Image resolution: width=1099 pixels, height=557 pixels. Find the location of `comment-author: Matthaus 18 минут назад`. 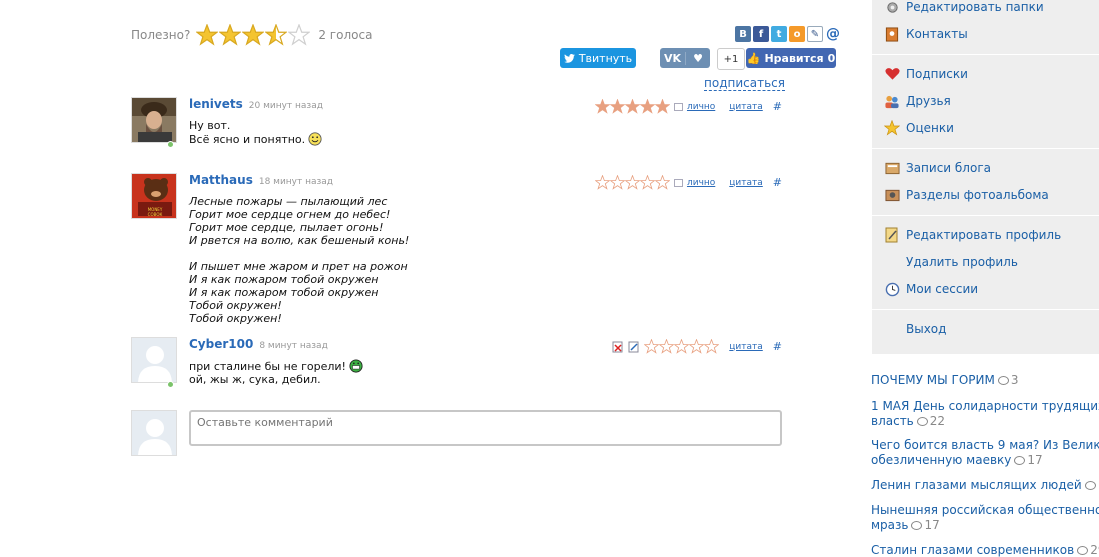

comment-author: Matthaus 18 минут назад is located at coordinates (261, 180).